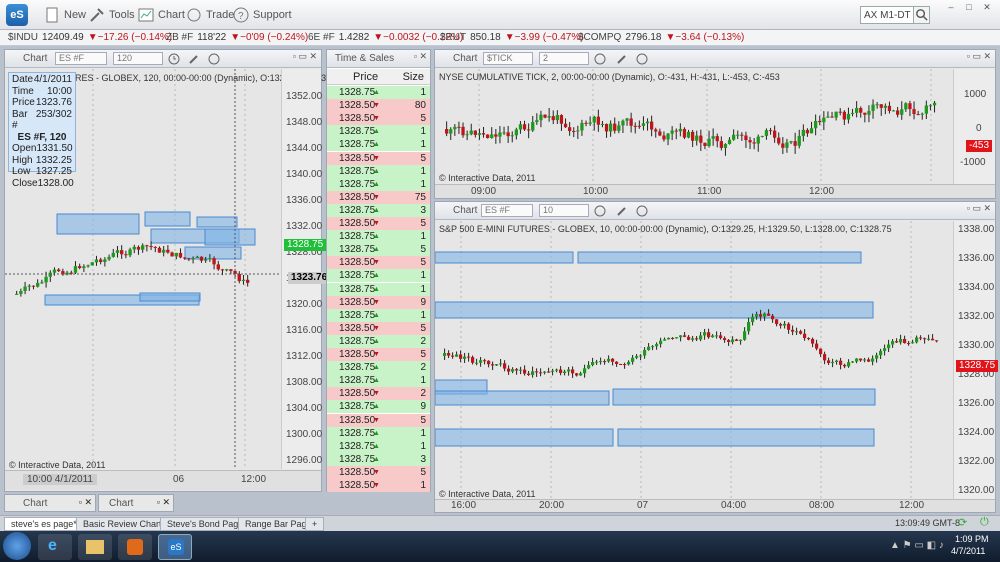 The image size is (1000, 562). Describe the element at coordinates (378, 486) in the screenshot. I see `ts-row: 1328.50 ▼ 1` at that location.